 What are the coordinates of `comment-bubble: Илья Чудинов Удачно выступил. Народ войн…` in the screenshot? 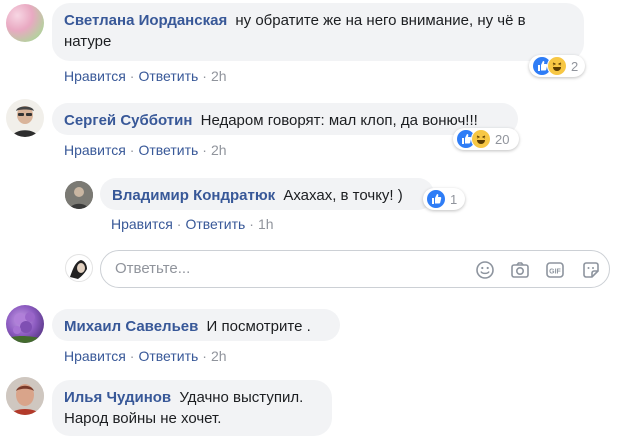 It's located at (192, 408).